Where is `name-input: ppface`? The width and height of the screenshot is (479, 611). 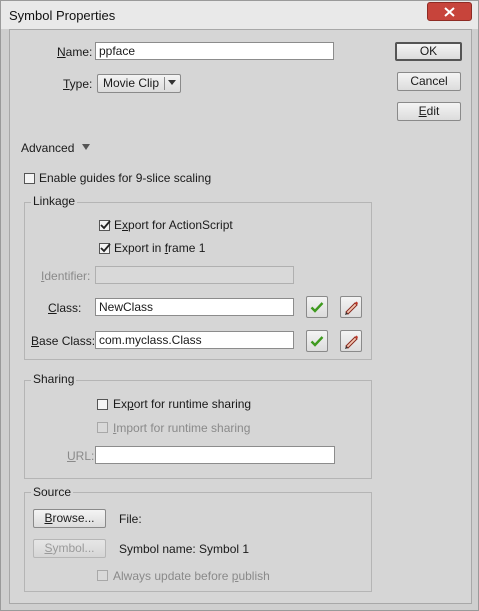
name-input: ppface is located at coordinates (214, 51).